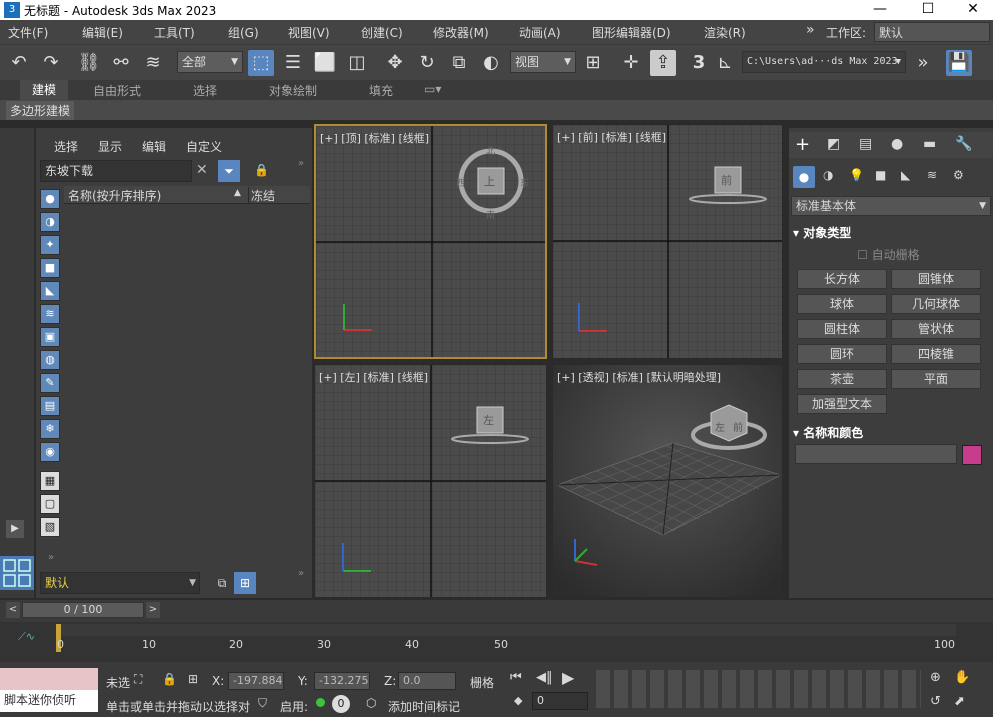 Image resolution: width=993 pixels, height=717 pixels. I want to click on geometry-icon: ●, so click(804, 177).